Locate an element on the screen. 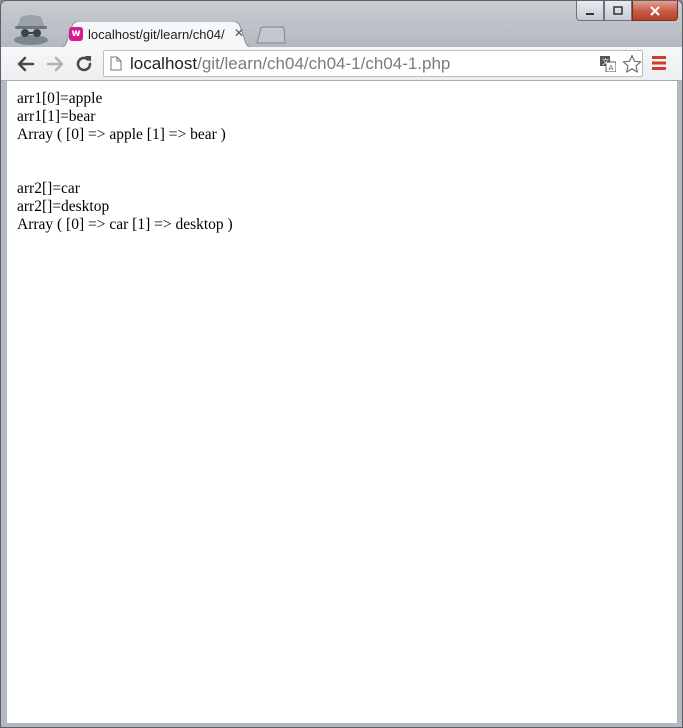 This screenshot has height=728, width=683. minimize-icon is located at coordinates (590, 13).